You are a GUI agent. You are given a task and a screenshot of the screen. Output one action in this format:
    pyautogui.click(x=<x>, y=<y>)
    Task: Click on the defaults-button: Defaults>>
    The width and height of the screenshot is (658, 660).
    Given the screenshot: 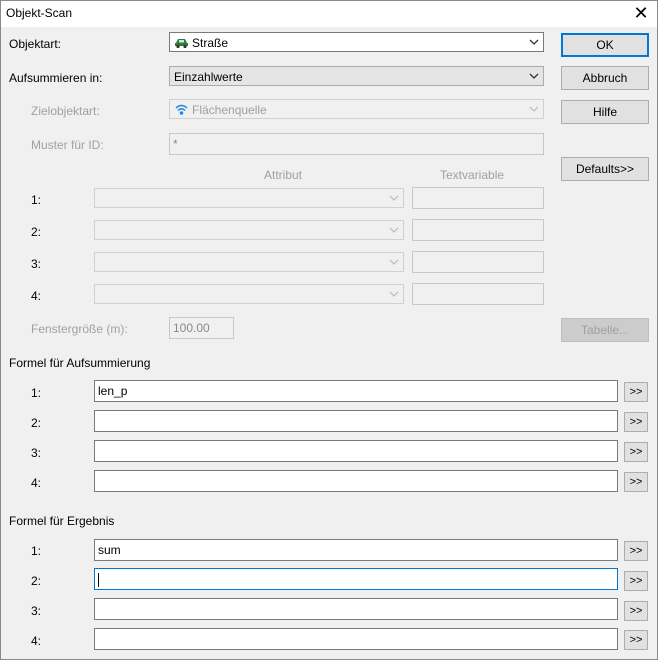 What is the action you would take?
    pyautogui.click(x=605, y=169)
    